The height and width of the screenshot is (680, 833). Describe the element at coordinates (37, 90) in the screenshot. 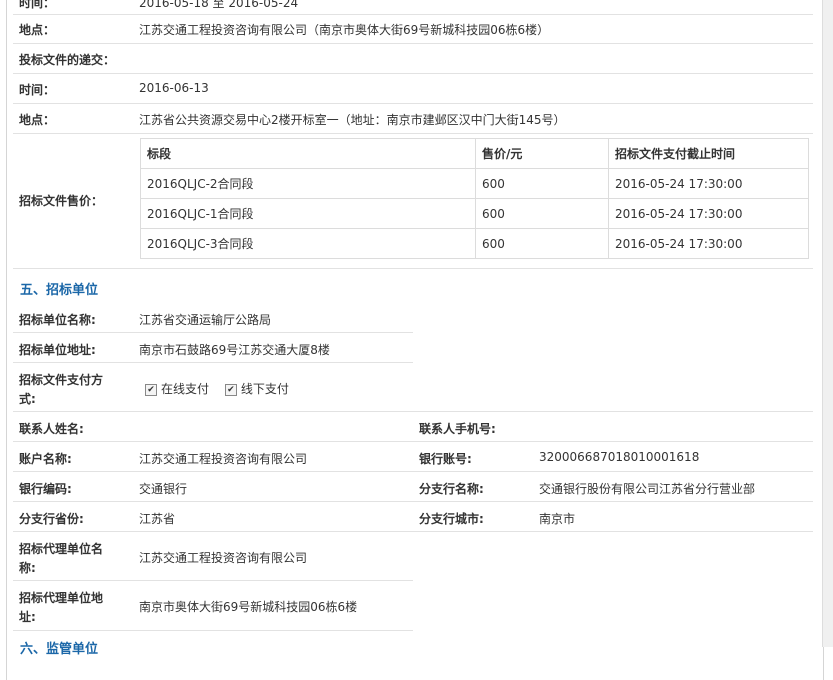

I see `sub-time-label: 时间：` at that location.